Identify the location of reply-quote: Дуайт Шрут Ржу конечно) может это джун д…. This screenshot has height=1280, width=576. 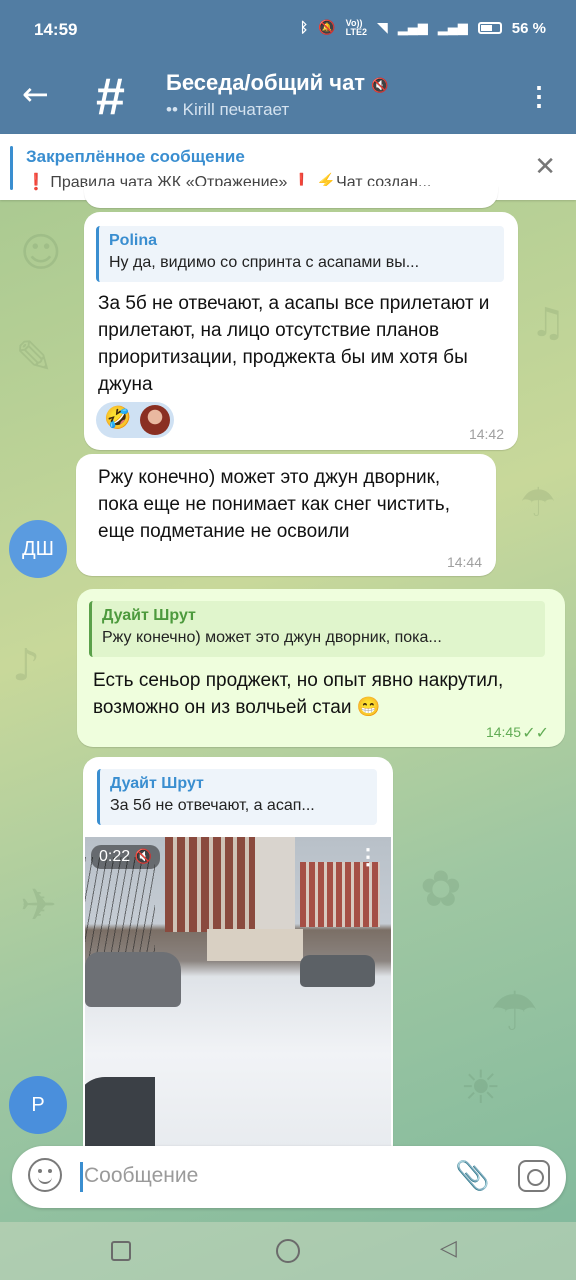
(317, 629).